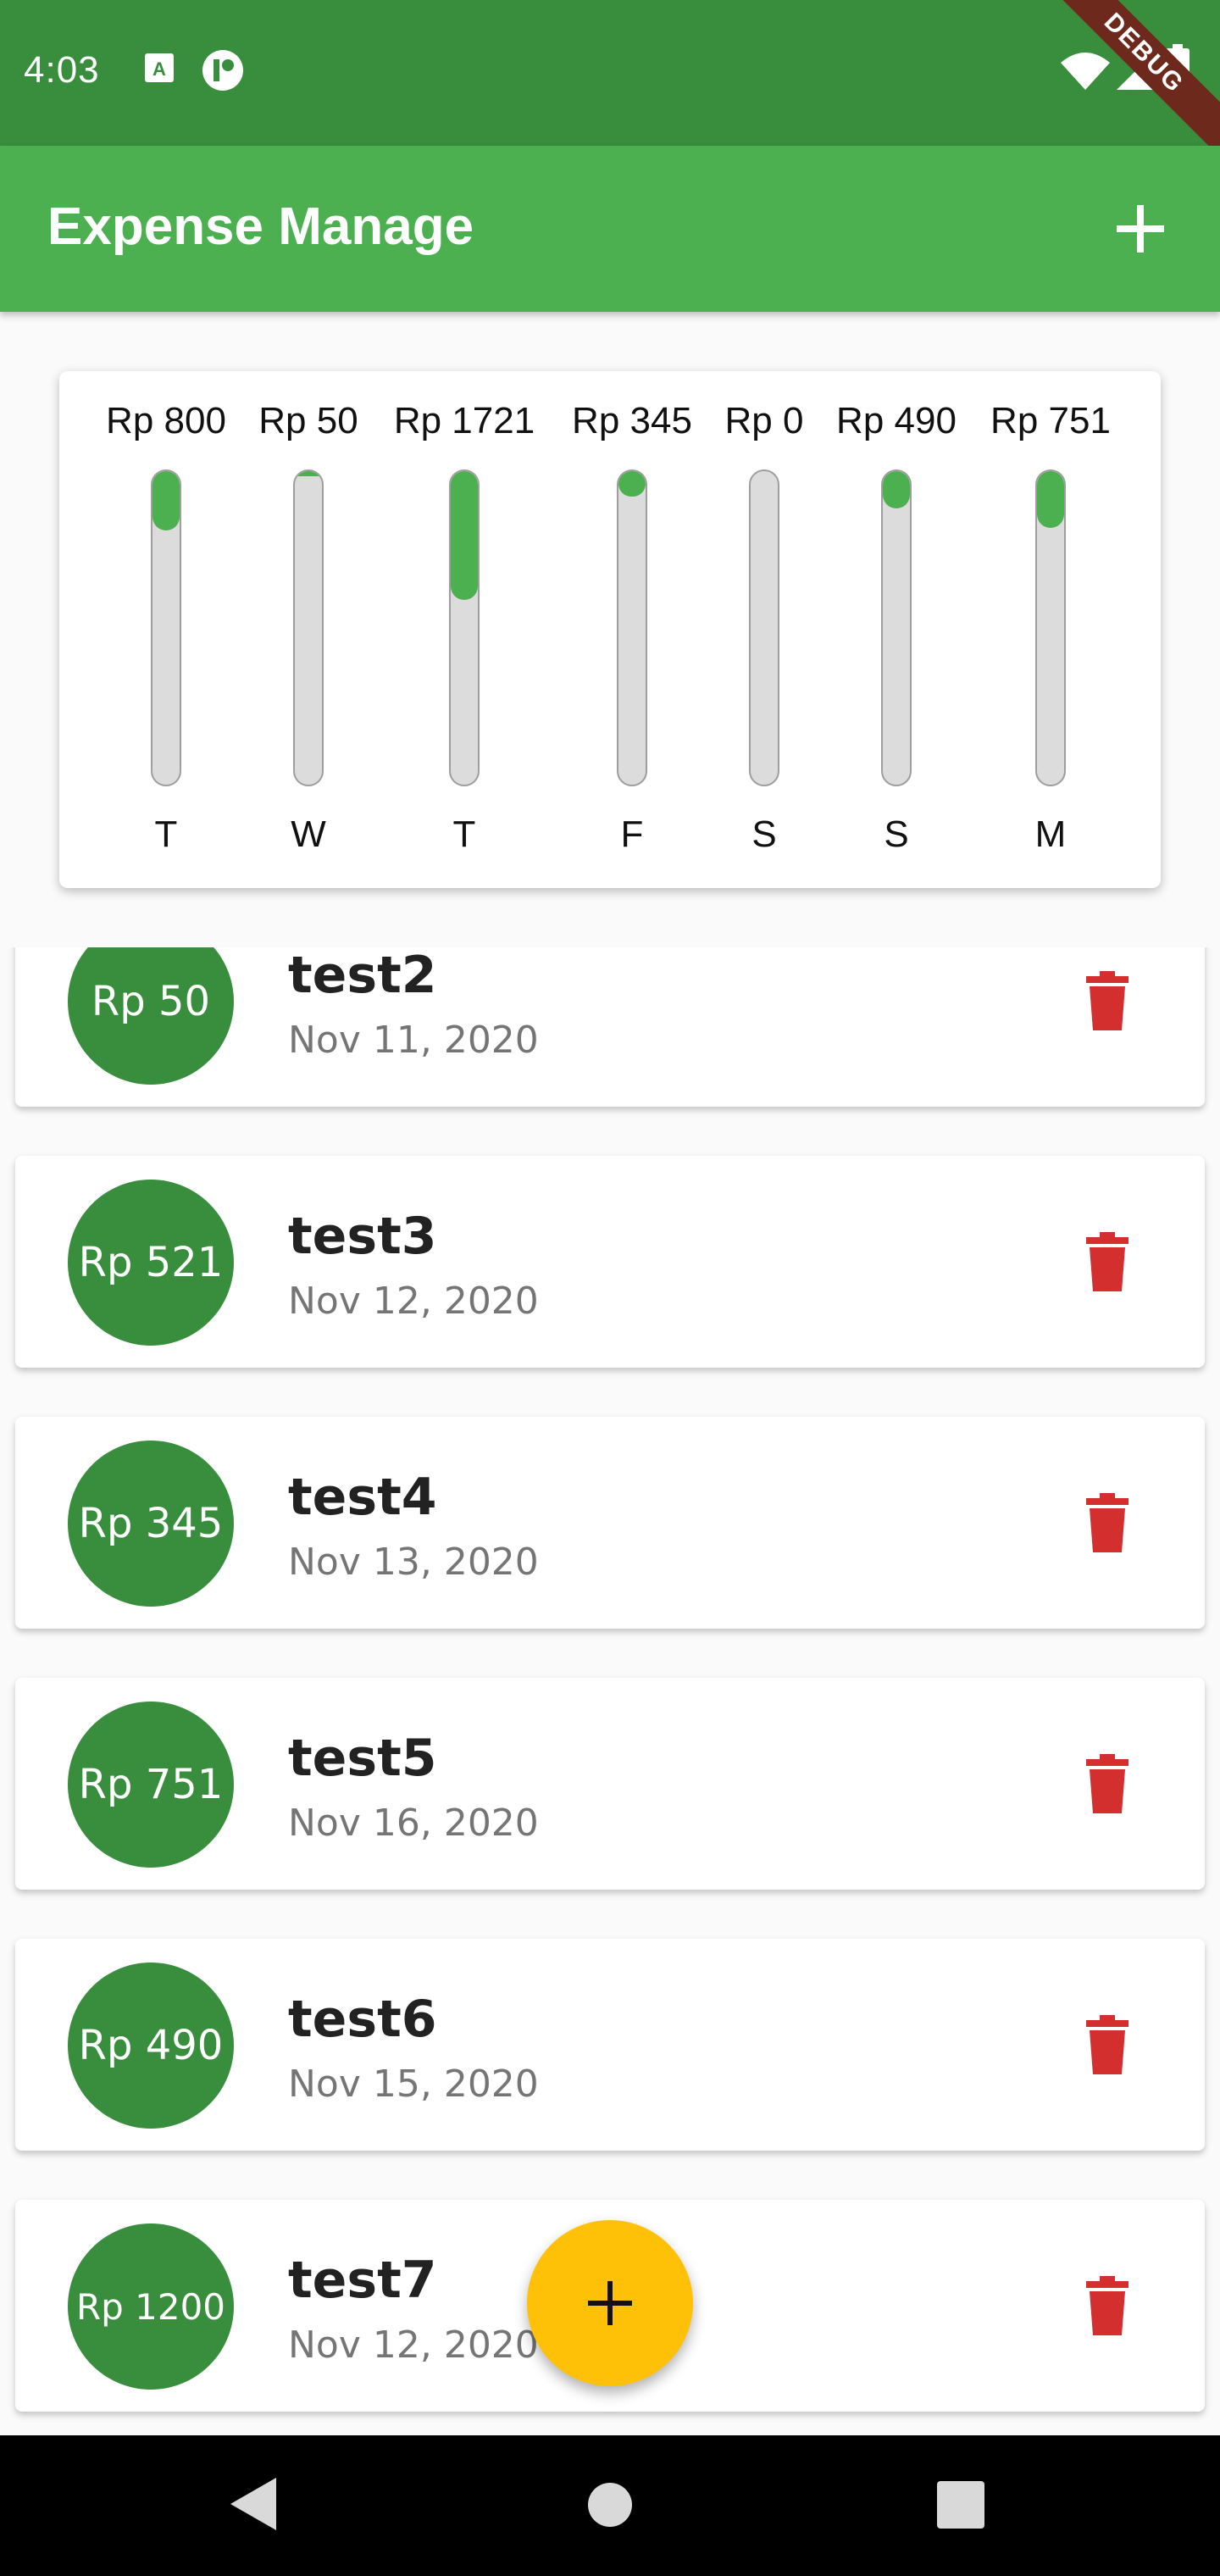 The height and width of the screenshot is (2576, 1220). Describe the element at coordinates (413, 1823) in the screenshot. I see `transaction-date: Nov 16, 2020` at that location.